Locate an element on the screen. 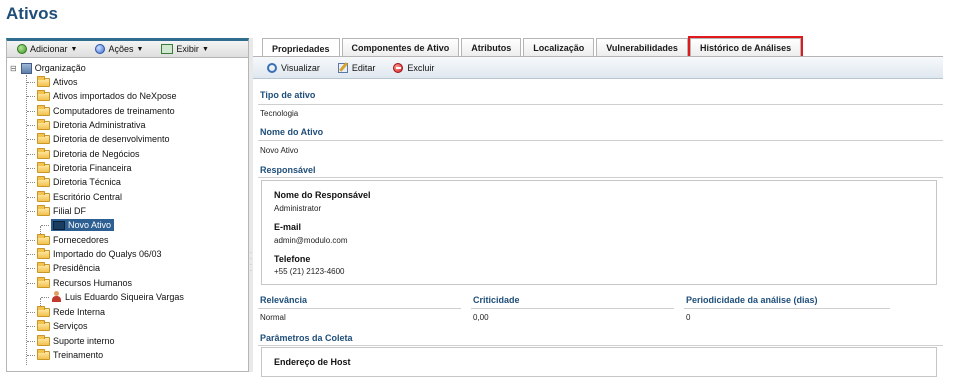 This screenshot has height=377, width=956. host-address-label: Endereço de Host is located at coordinates (312, 362).